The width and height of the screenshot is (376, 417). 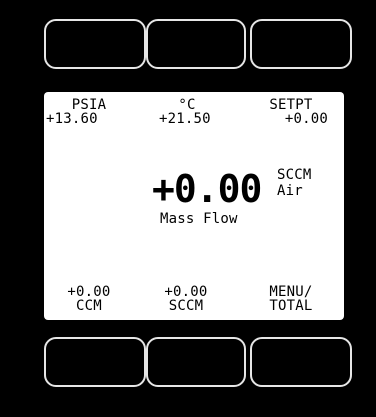 What do you see at coordinates (199, 219) in the screenshot?
I see `mass-flow-label: Mass Flow` at bounding box center [199, 219].